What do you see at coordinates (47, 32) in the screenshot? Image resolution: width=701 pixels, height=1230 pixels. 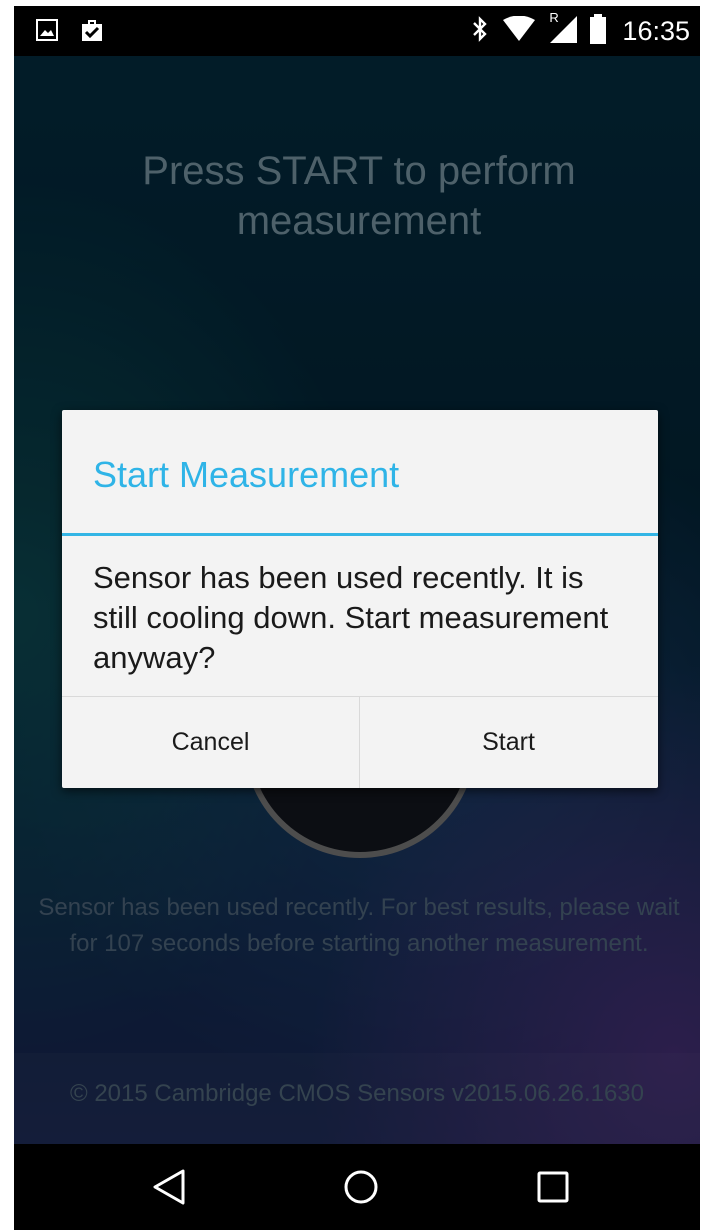 I see `image-icon` at bounding box center [47, 32].